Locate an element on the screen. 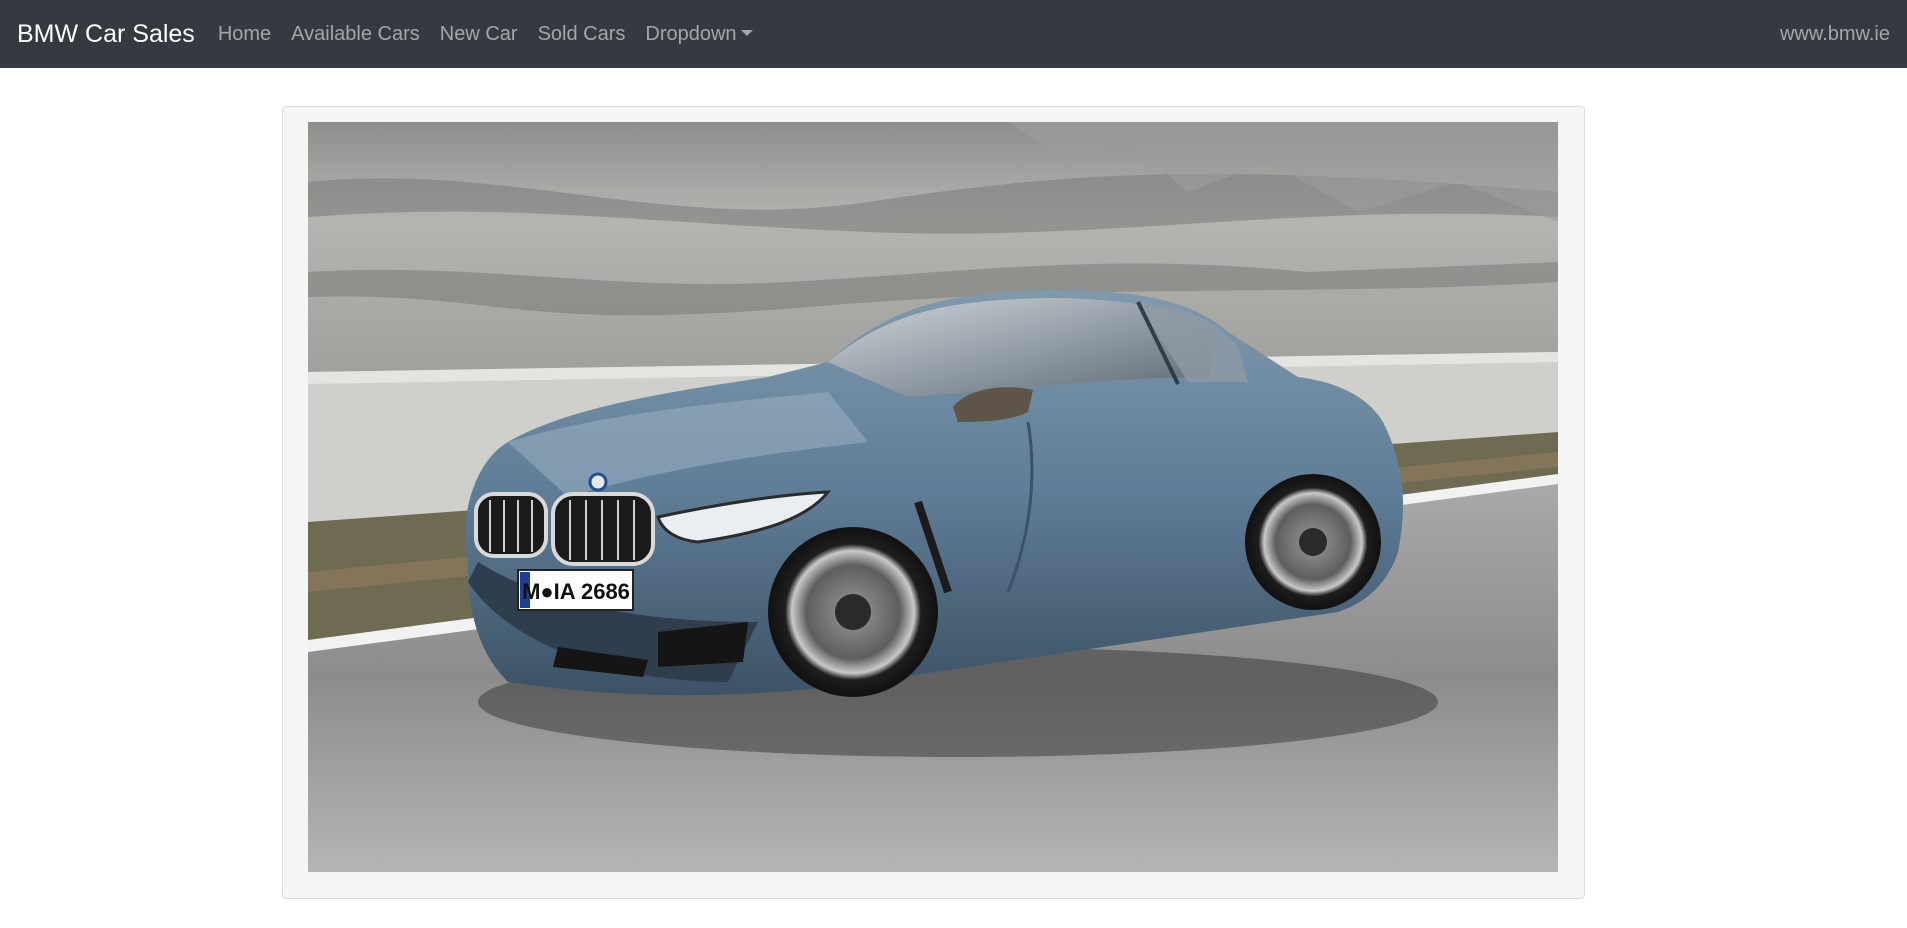 The width and height of the screenshot is (1907, 928). dropdown-label: Dropdown is located at coordinates (691, 33).